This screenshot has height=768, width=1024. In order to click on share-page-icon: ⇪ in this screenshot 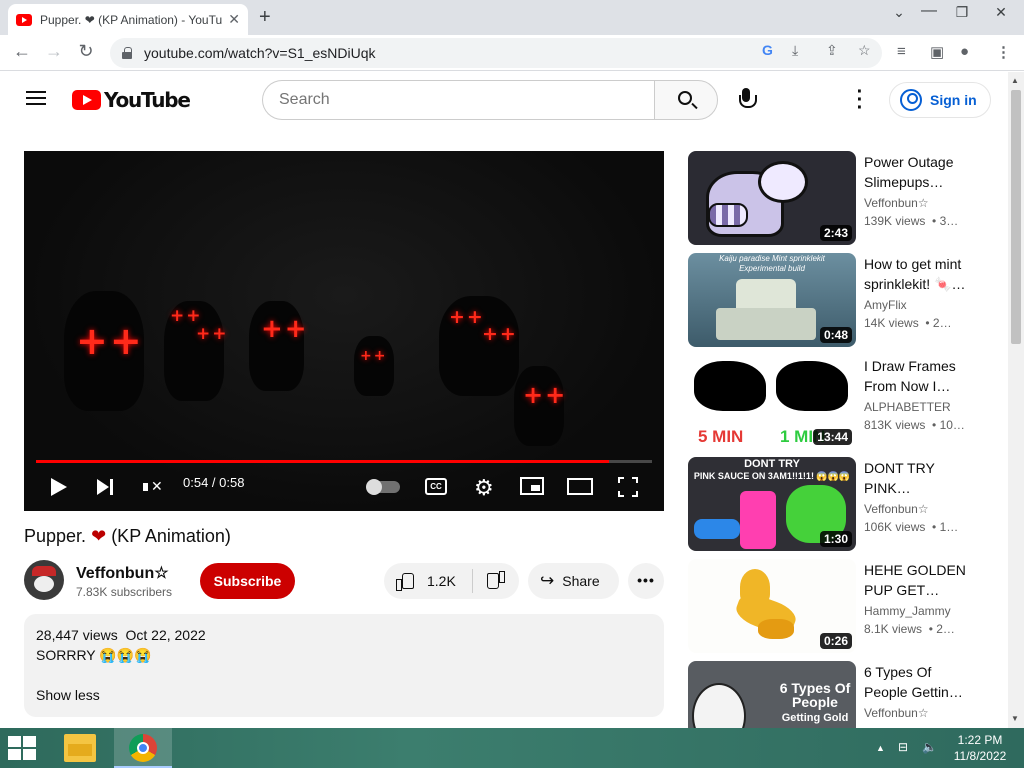, I will do `click(832, 50)`.